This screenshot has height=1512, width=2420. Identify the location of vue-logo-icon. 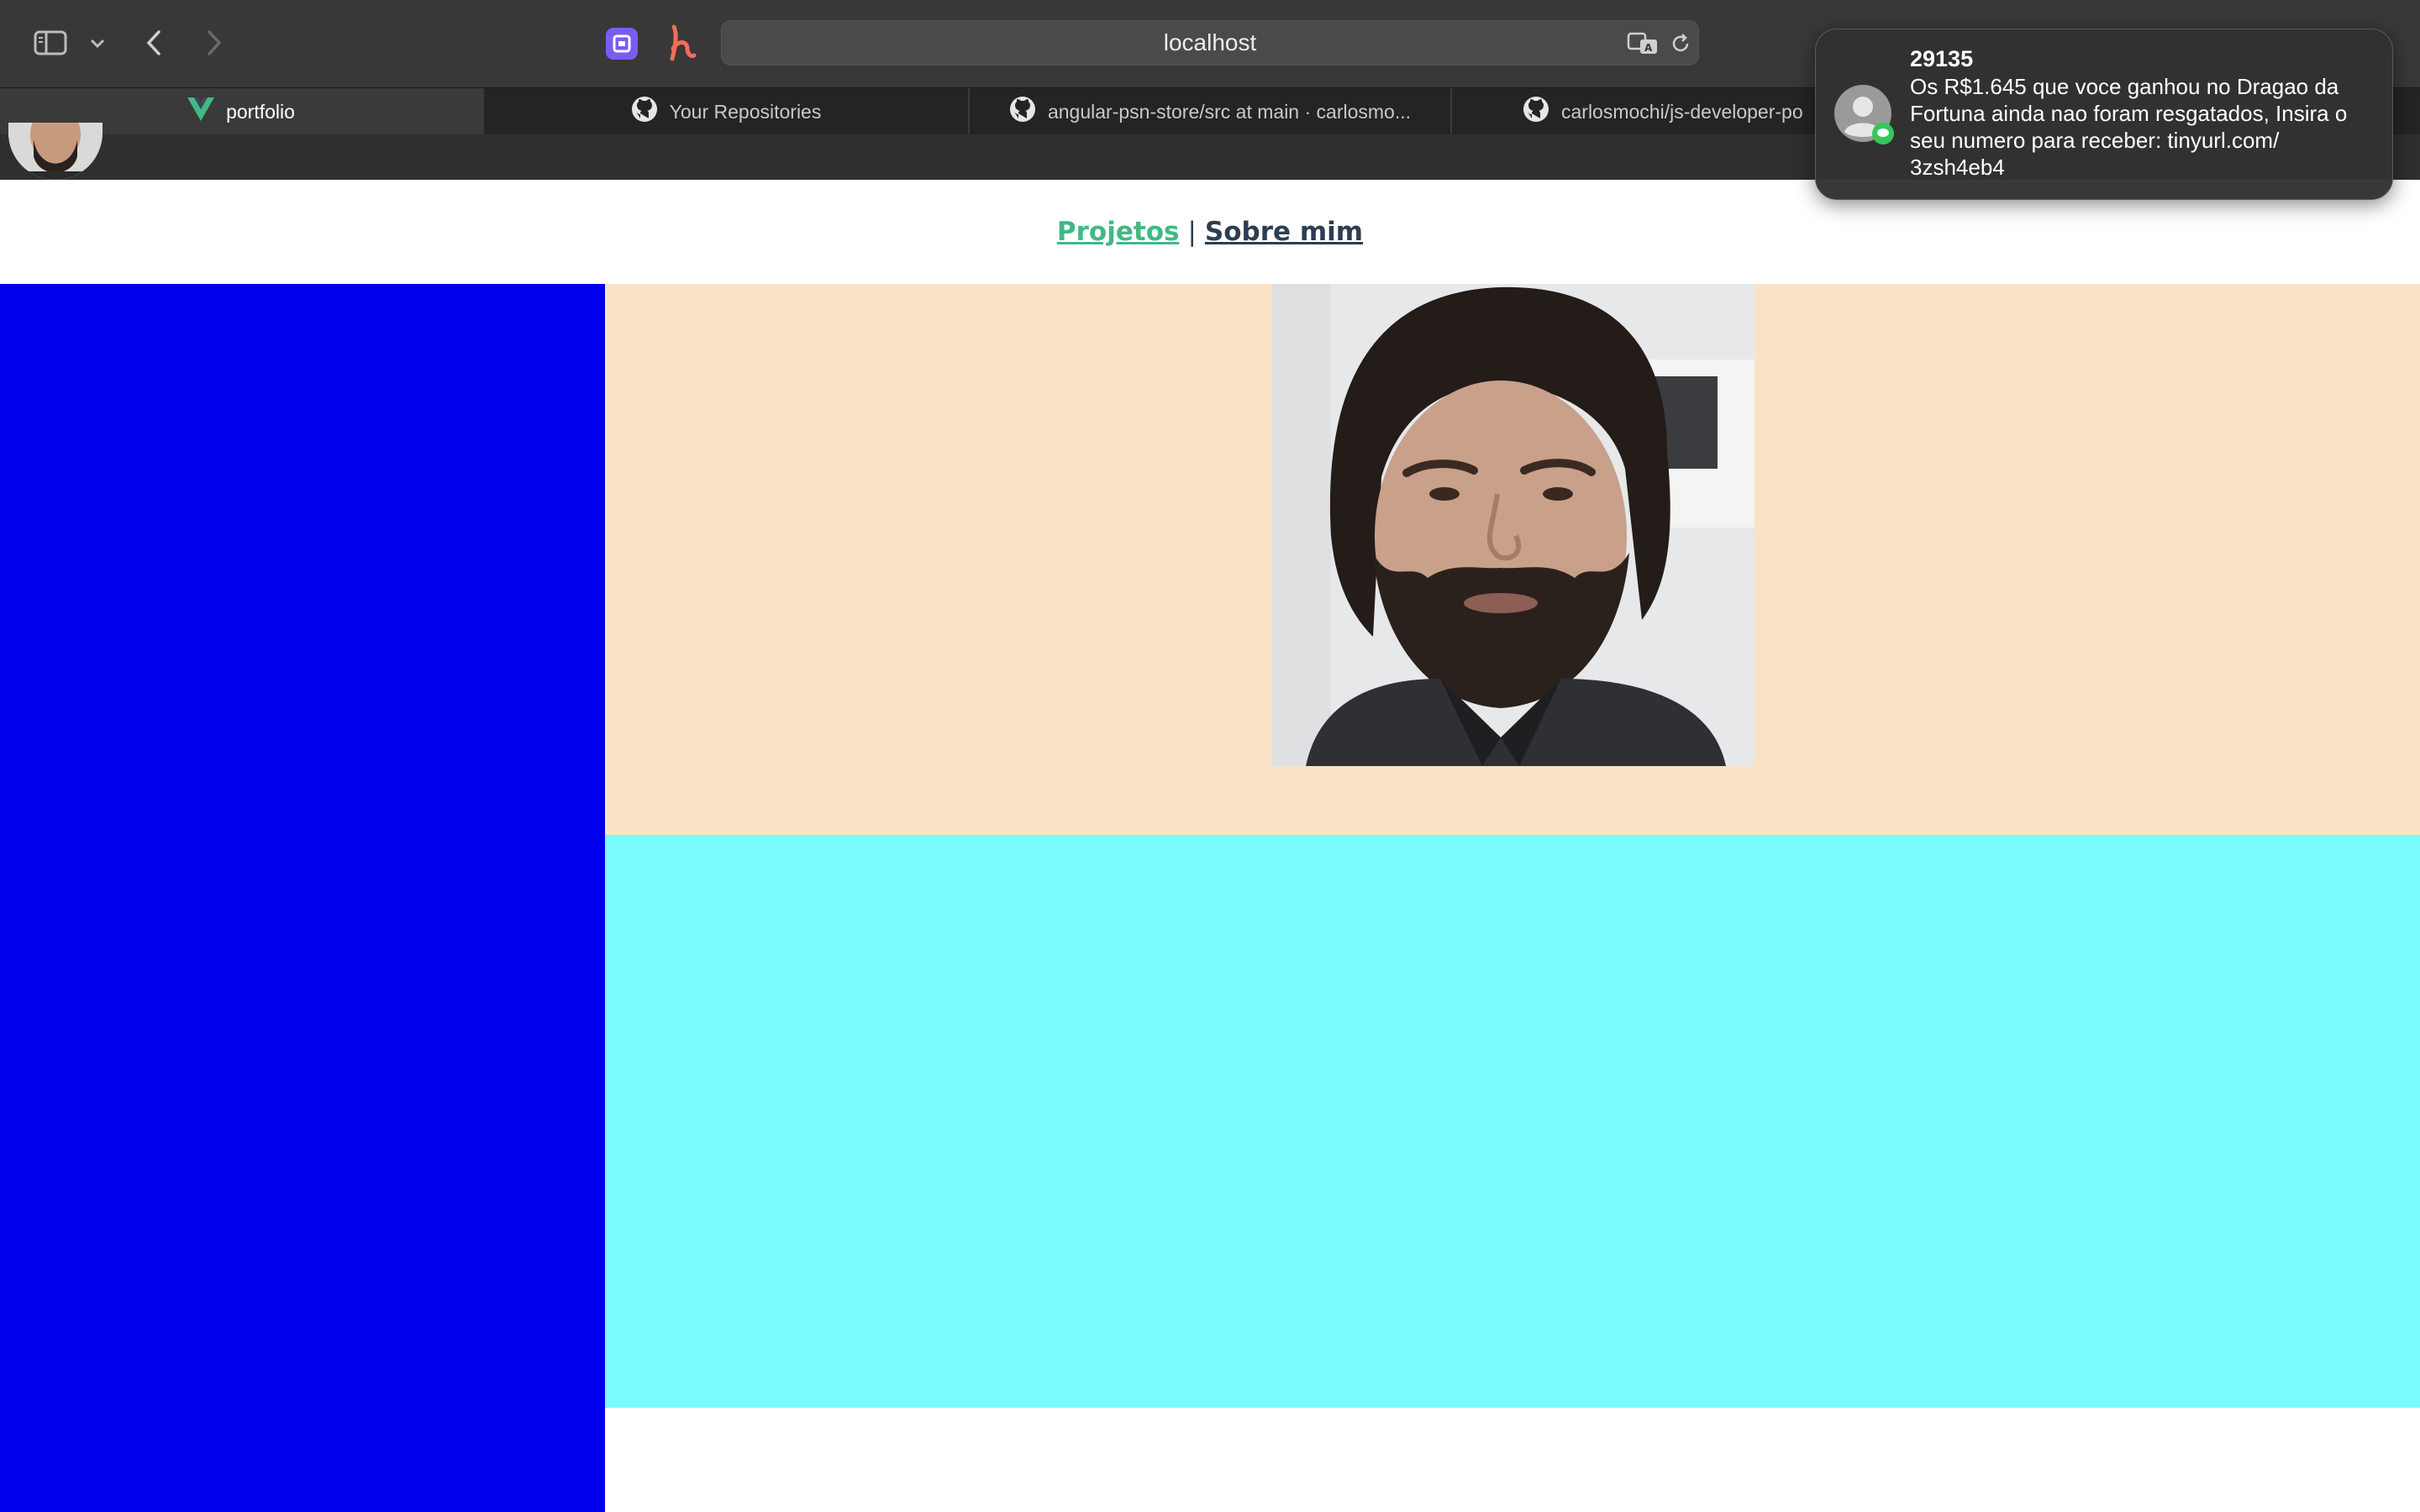
(201, 111).